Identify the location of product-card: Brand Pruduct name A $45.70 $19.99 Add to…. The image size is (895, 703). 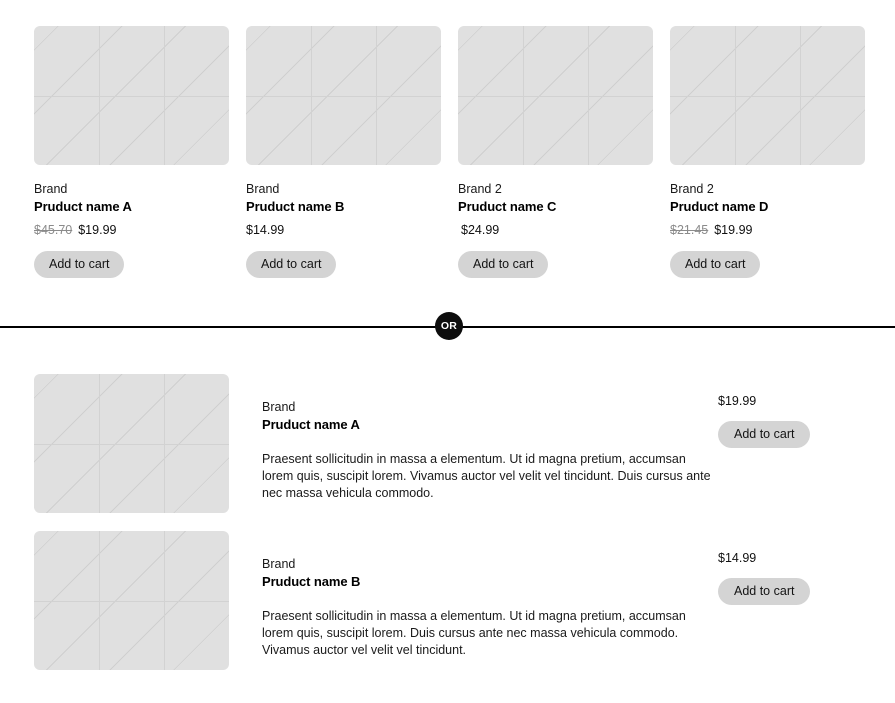
(131, 152).